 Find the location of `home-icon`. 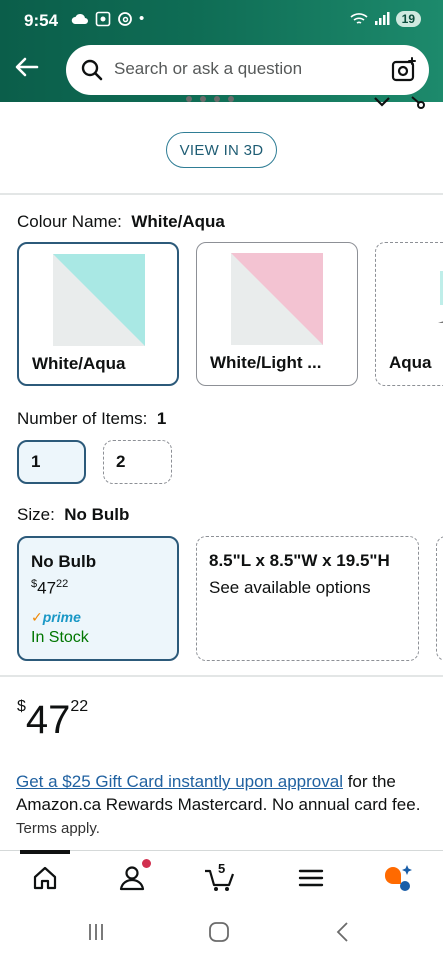

home-icon is located at coordinates (45, 878).